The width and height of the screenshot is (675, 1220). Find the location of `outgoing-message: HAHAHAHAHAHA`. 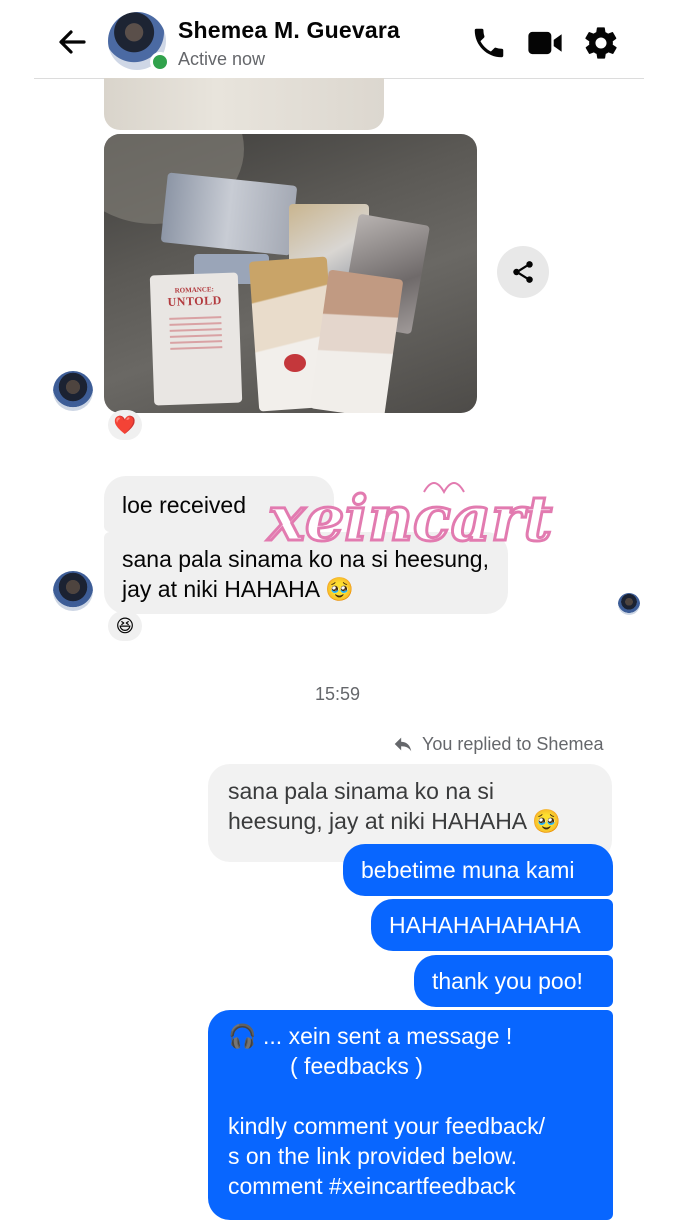

outgoing-message: HAHAHAHAHAHA is located at coordinates (492, 925).